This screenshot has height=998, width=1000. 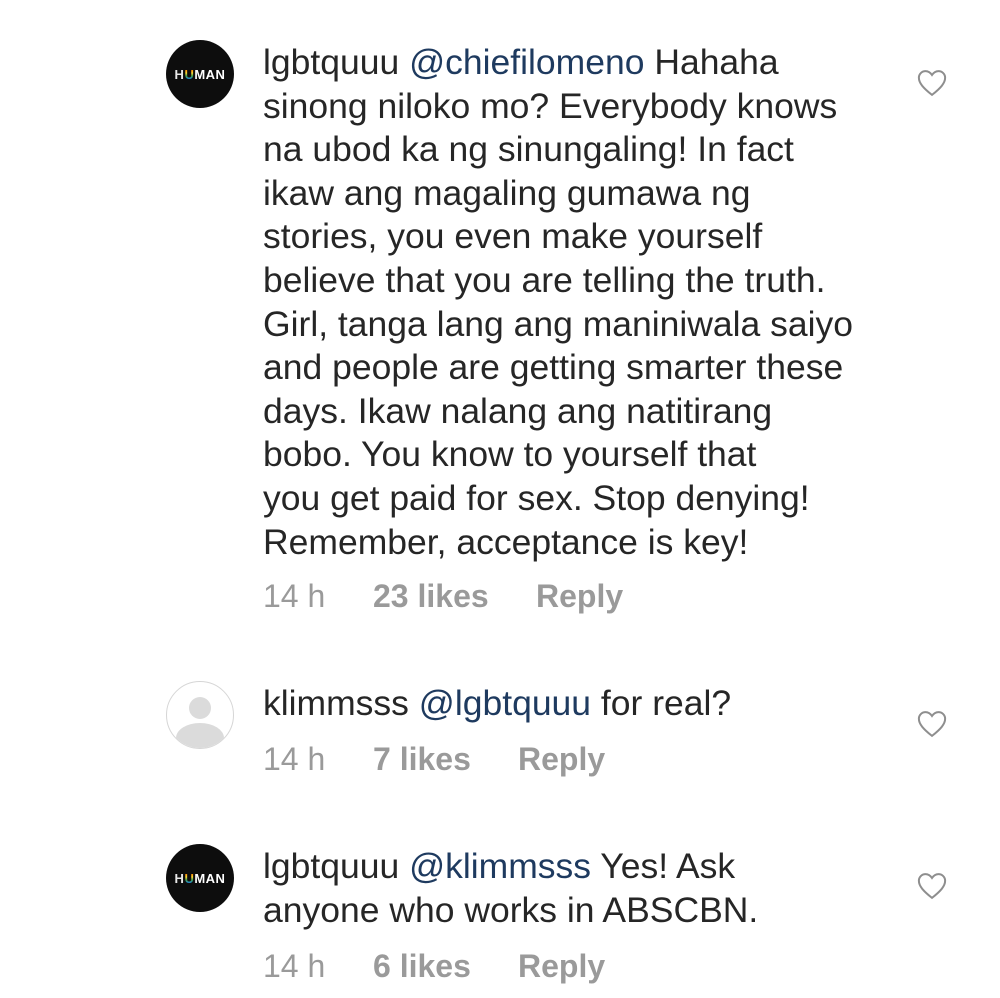 What do you see at coordinates (507, 192) in the screenshot?
I see `comment-text-line: ikaw ang magaling gumawa ng` at bounding box center [507, 192].